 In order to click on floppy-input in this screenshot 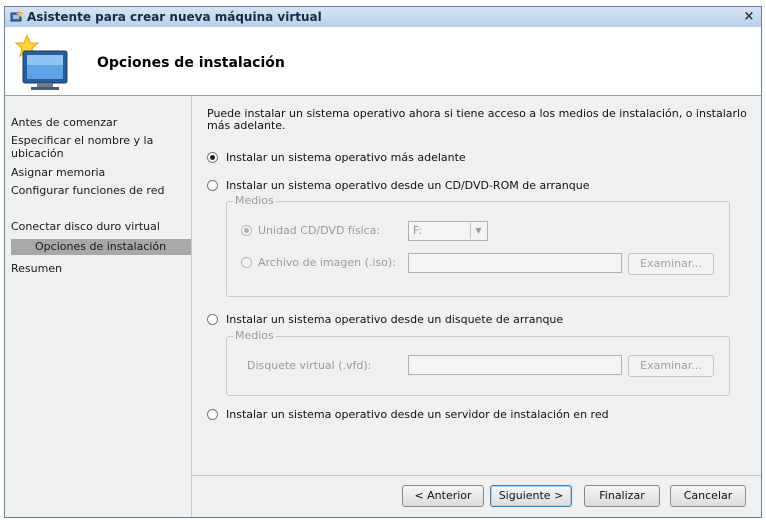, I will do `click(515, 365)`.